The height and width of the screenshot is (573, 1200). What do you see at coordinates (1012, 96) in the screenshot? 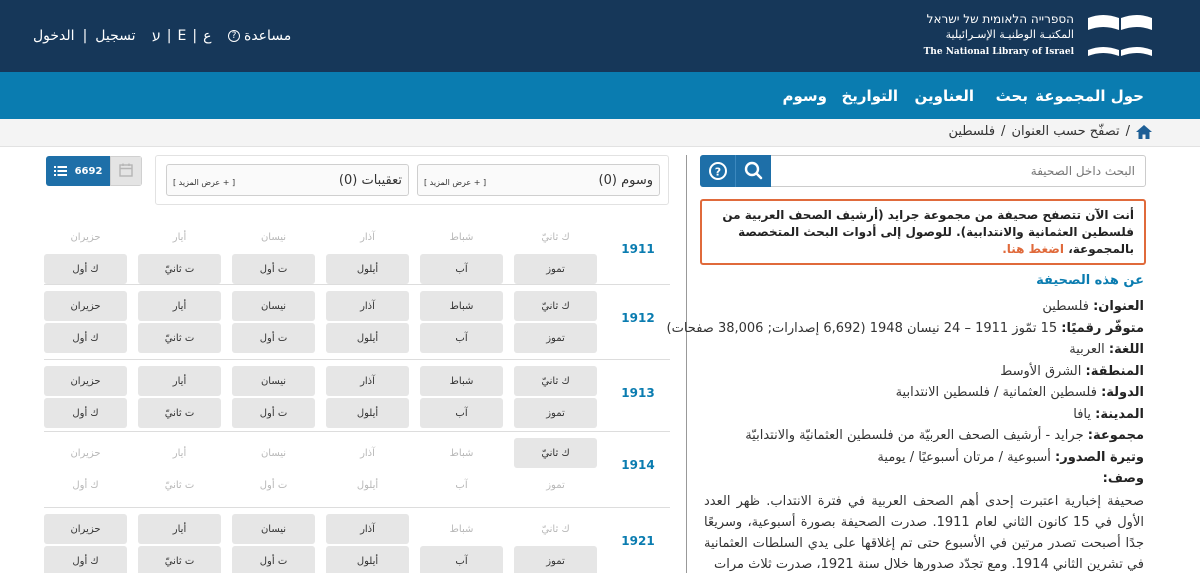
I see `nav-item-search: بحث` at bounding box center [1012, 96].